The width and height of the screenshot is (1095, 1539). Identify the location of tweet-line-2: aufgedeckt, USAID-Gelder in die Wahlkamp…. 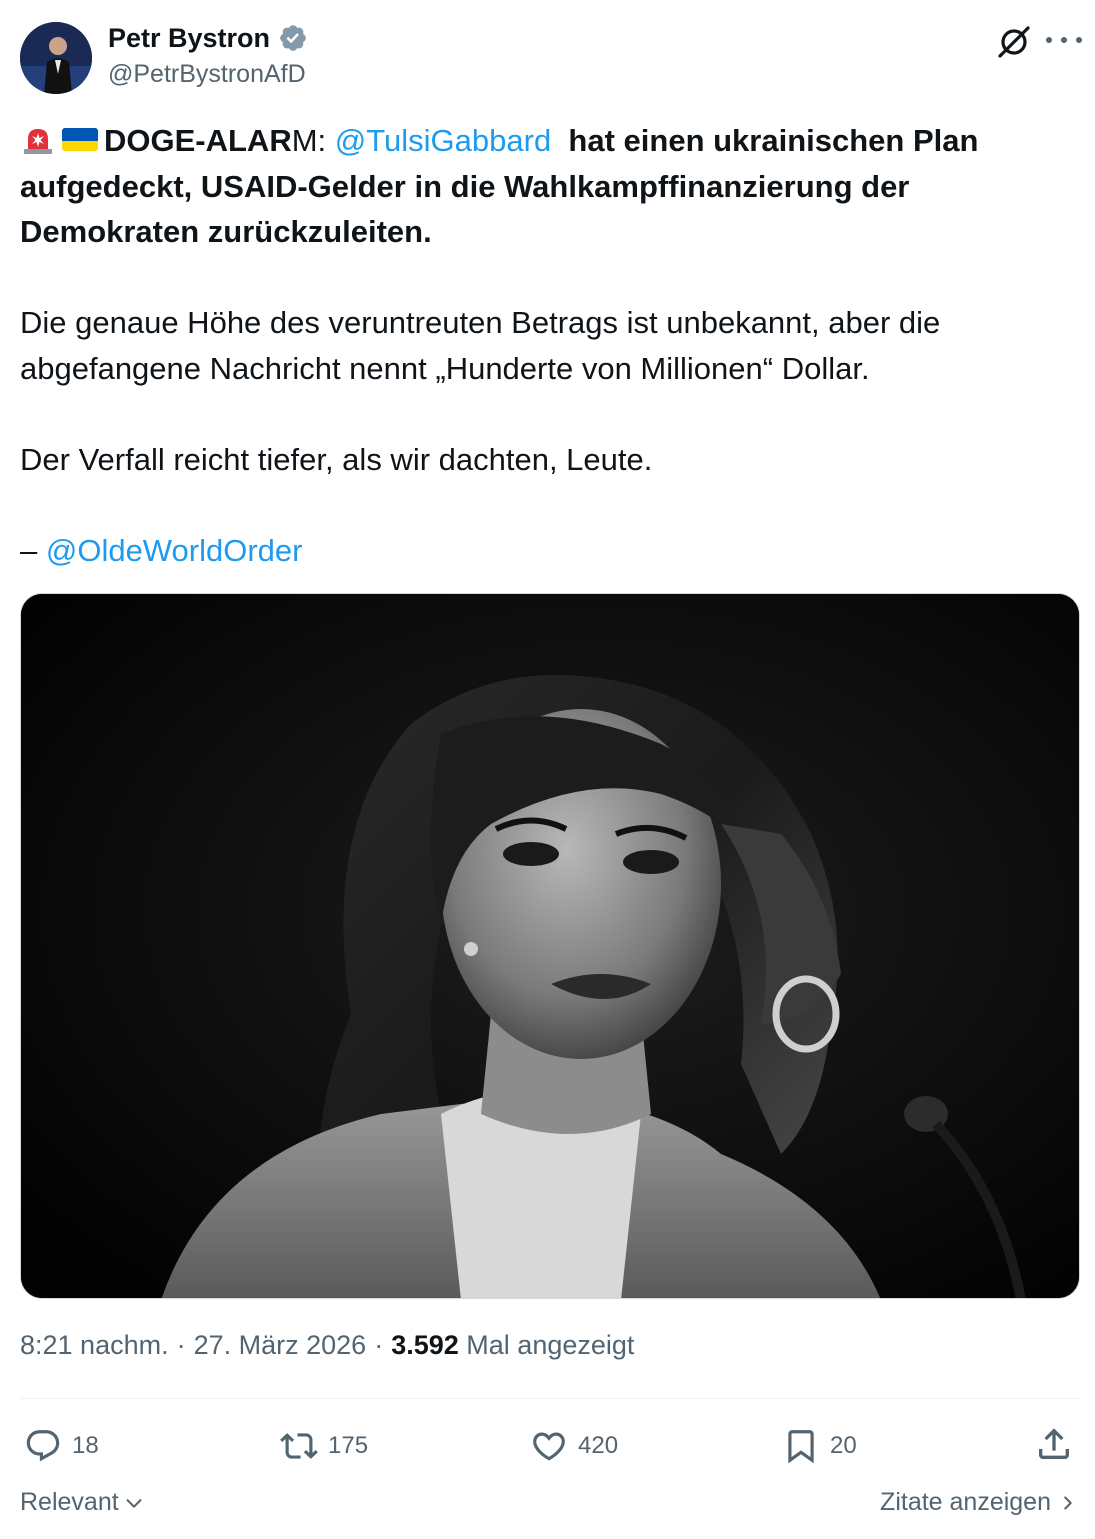
(465, 186).